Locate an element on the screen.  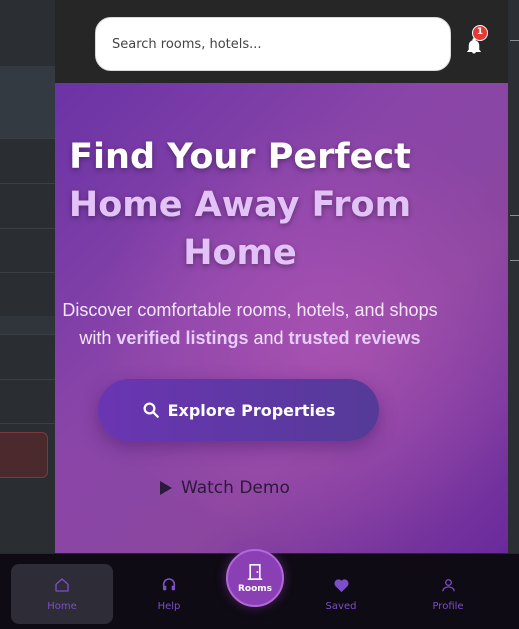
sidebar-divider is located at coordinates (27, 325).